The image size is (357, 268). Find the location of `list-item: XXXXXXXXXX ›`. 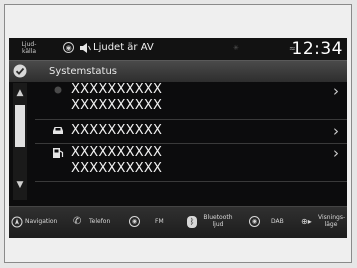

list-item: XXXXXXXXXX › is located at coordinates (191, 131).